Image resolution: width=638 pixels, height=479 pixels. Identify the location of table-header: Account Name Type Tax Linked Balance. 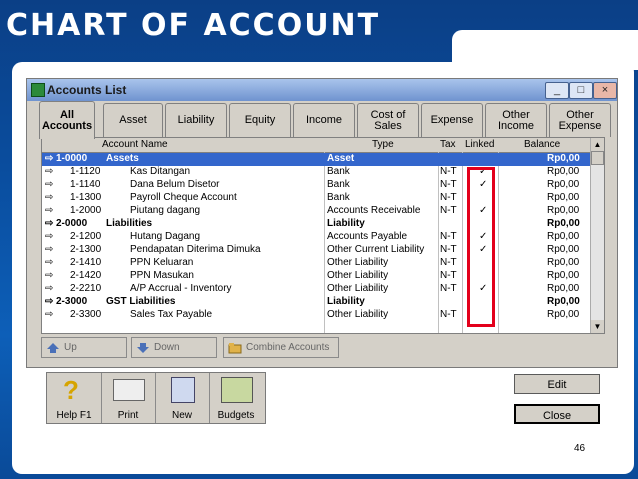
(316, 145).